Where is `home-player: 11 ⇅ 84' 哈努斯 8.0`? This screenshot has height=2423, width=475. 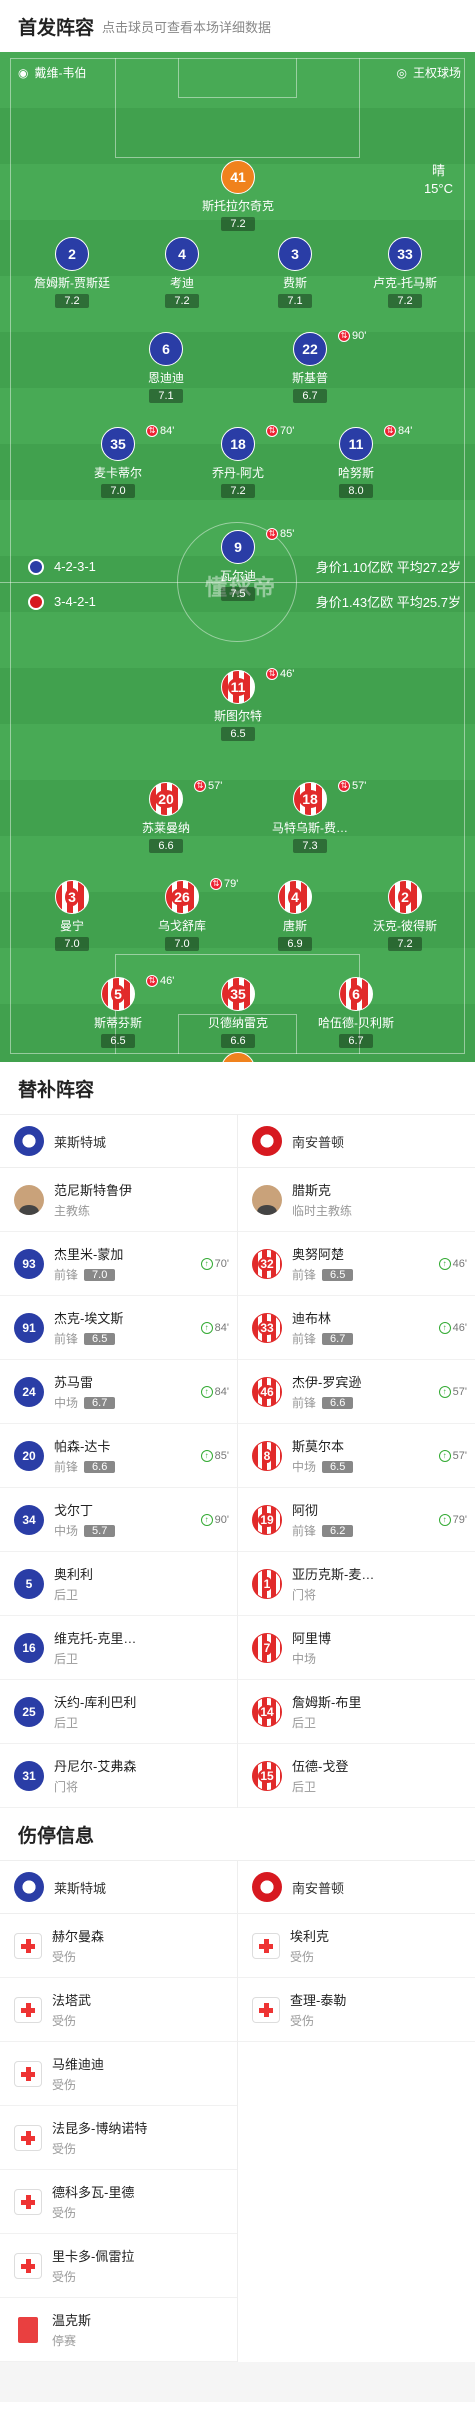
home-player: 11 ⇅ 84' 哈努斯 8.0 is located at coordinates (356, 462).